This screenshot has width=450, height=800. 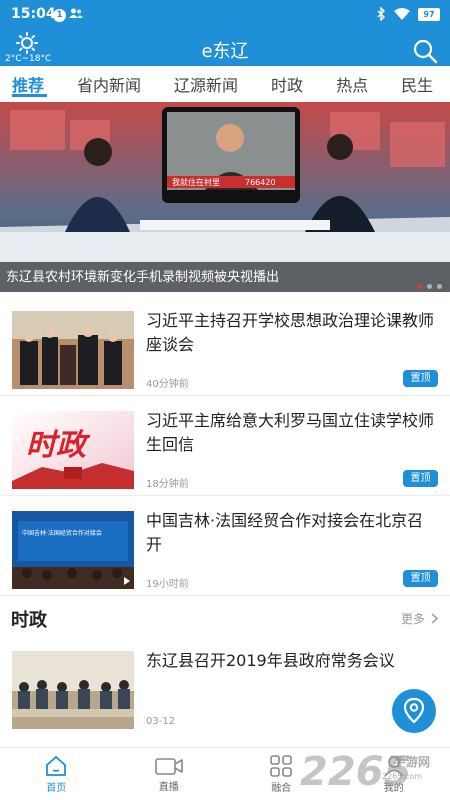 What do you see at coordinates (402, 14) in the screenshot?
I see `wifi-icon` at bounding box center [402, 14].